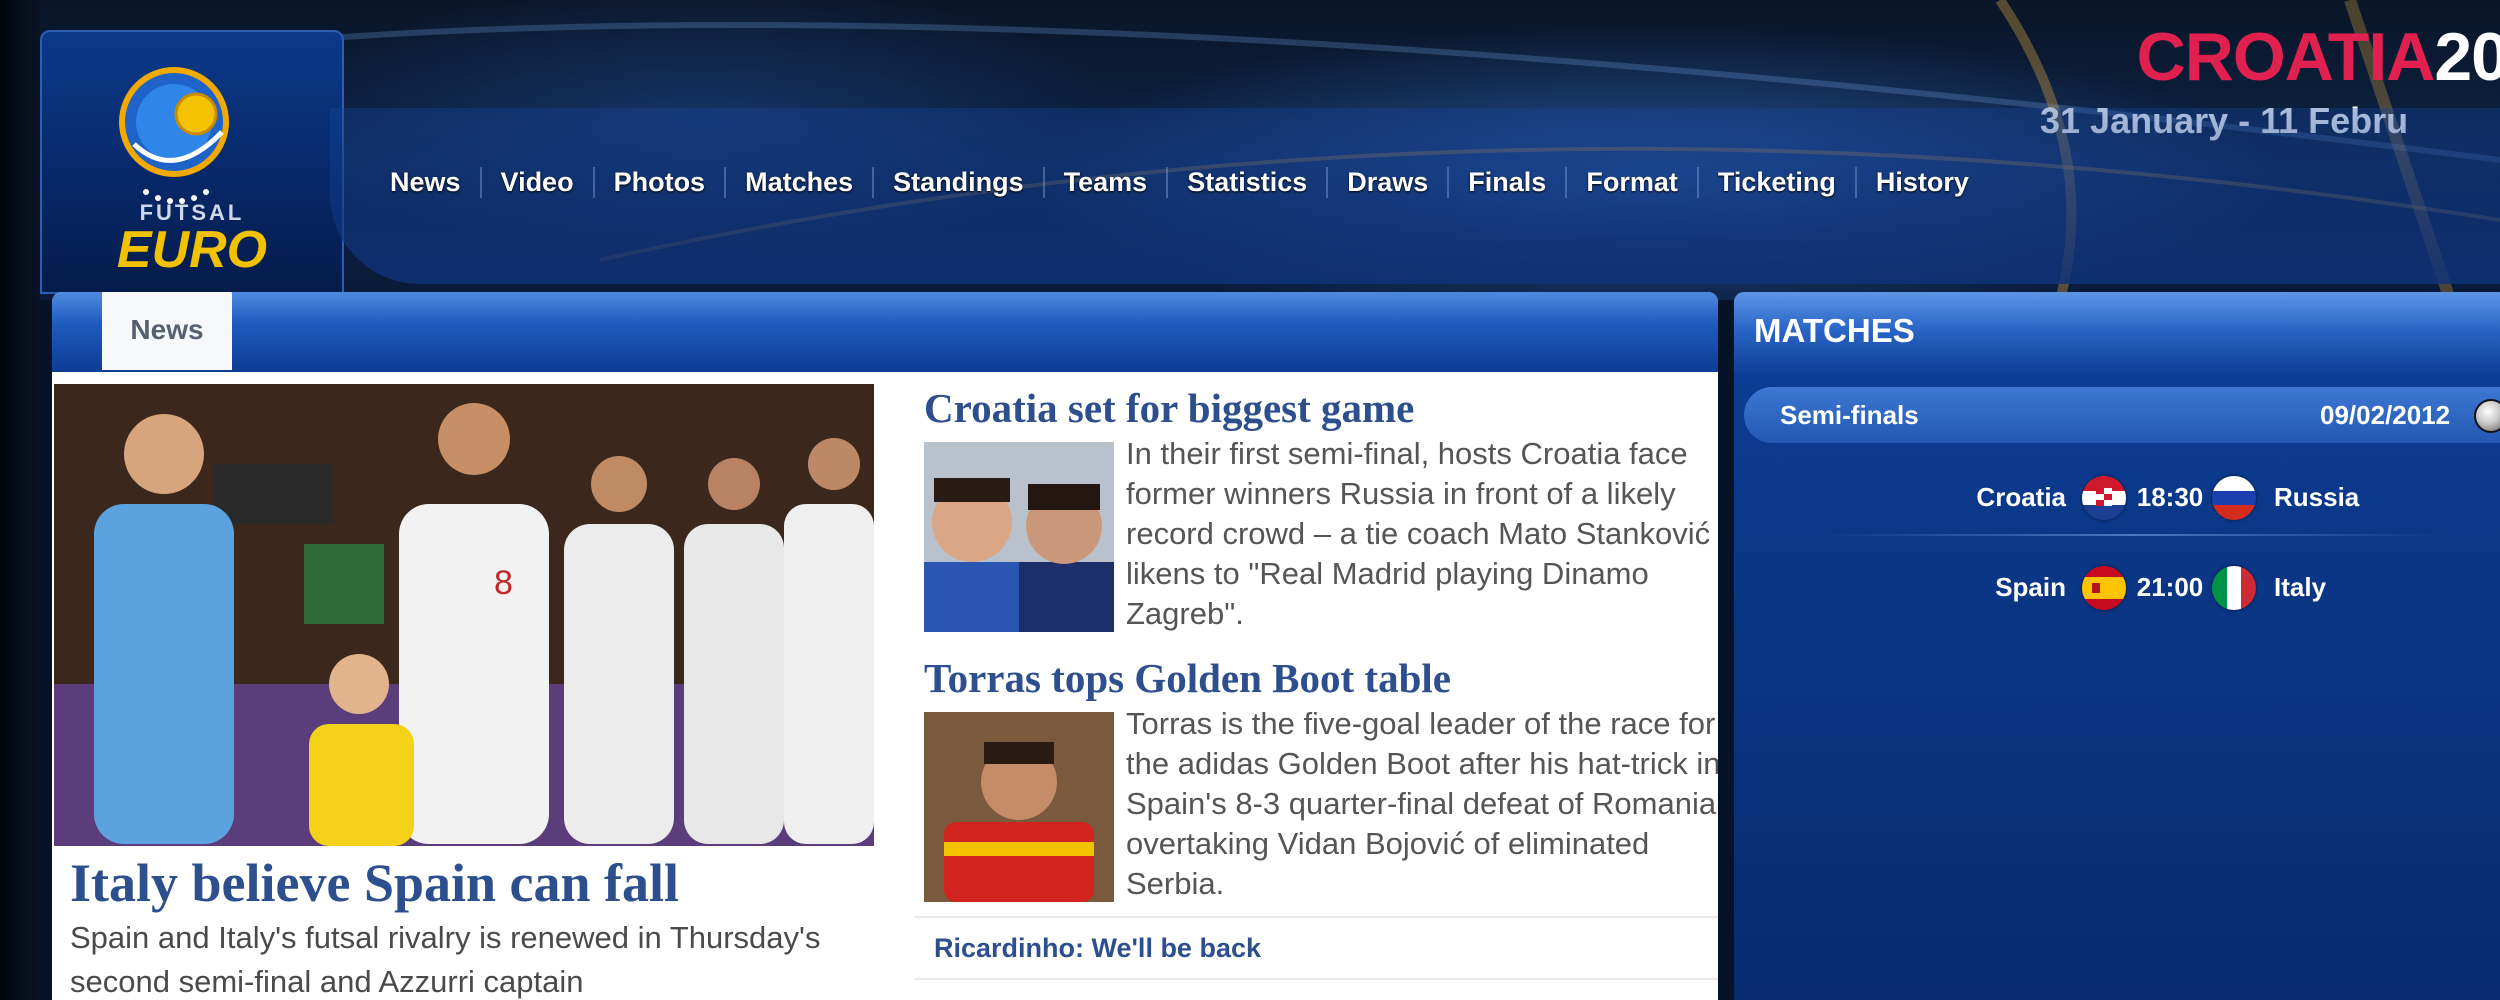  What do you see at coordinates (2385, 415) in the screenshot?
I see `round-date: 09/02/2012` at bounding box center [2385, 415].